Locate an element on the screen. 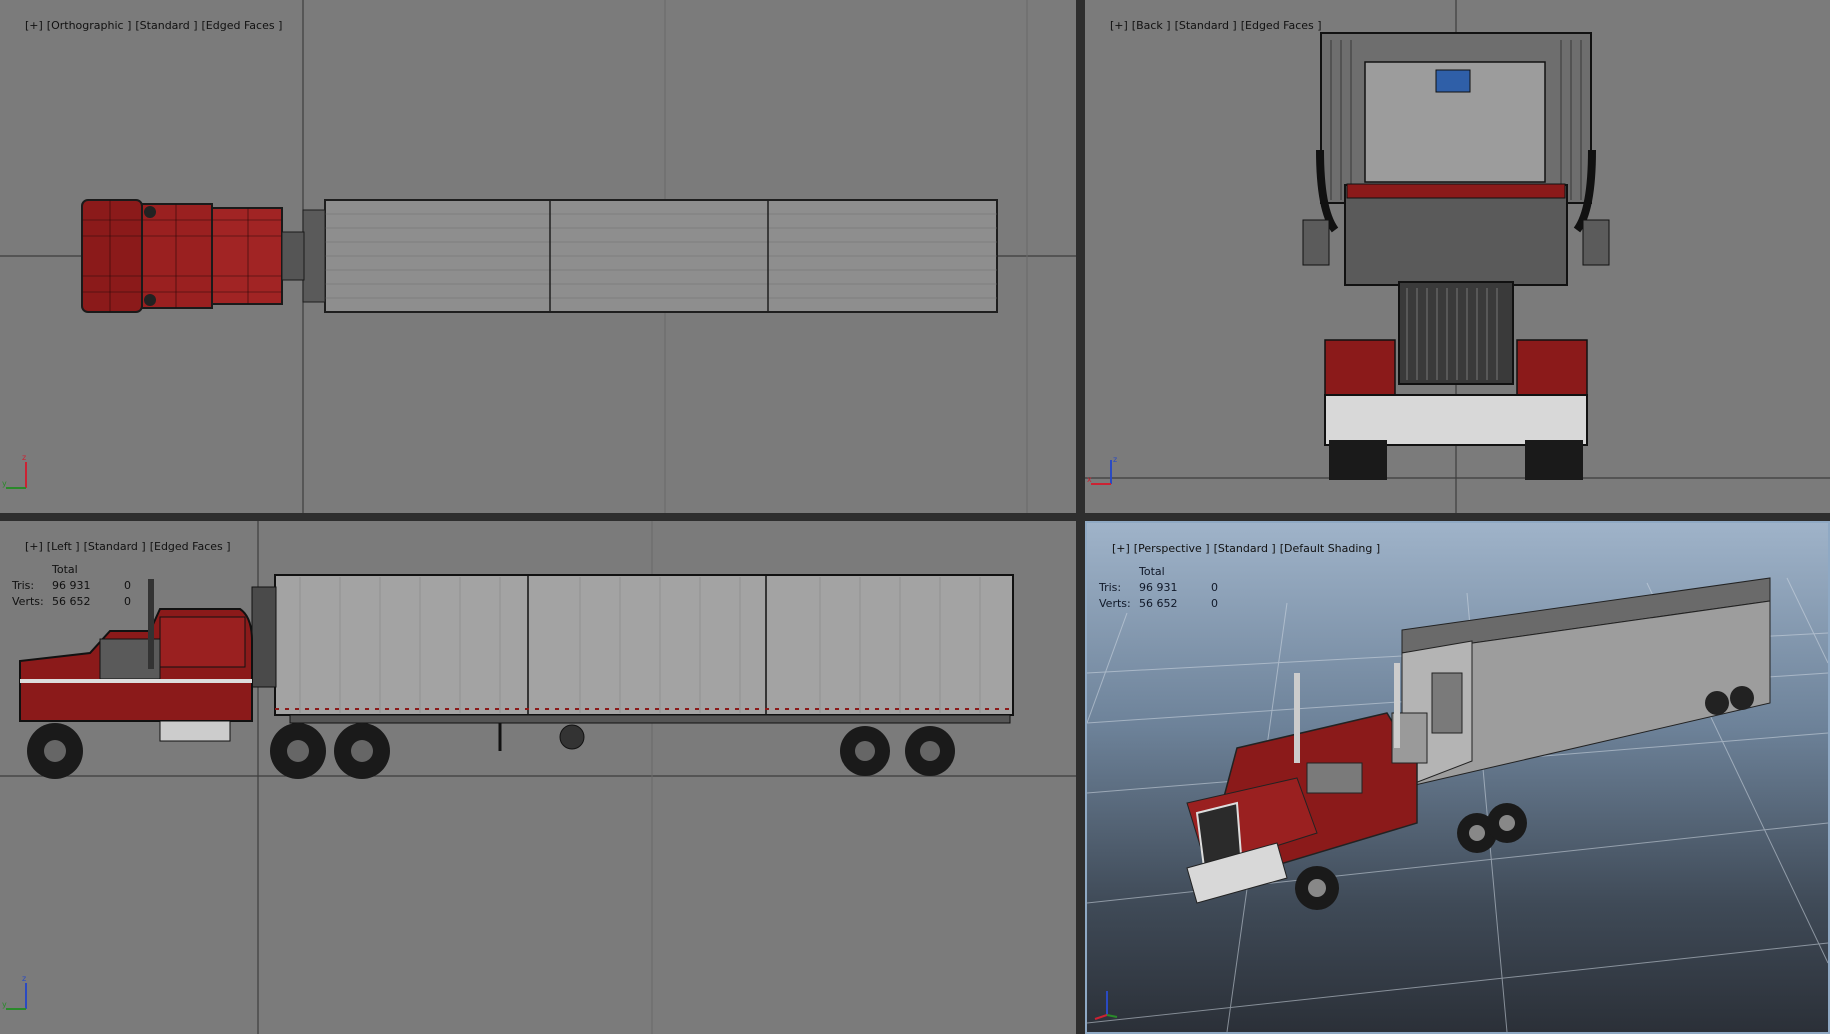 The width and height of the screenshot is (1830, 1034). view-mode-label: [Perspective ] is located at coordinates (1172, 548).